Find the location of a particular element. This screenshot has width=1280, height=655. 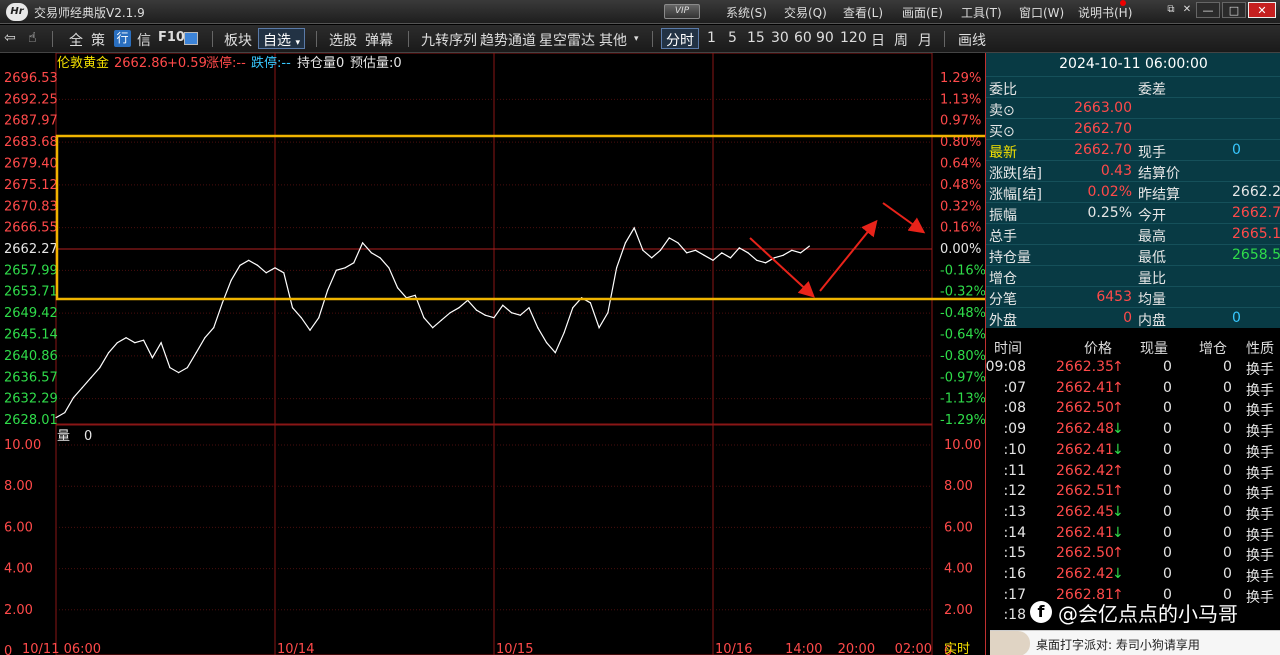

chevron-down-icon: ▾ is located at coordinates (636, 39).